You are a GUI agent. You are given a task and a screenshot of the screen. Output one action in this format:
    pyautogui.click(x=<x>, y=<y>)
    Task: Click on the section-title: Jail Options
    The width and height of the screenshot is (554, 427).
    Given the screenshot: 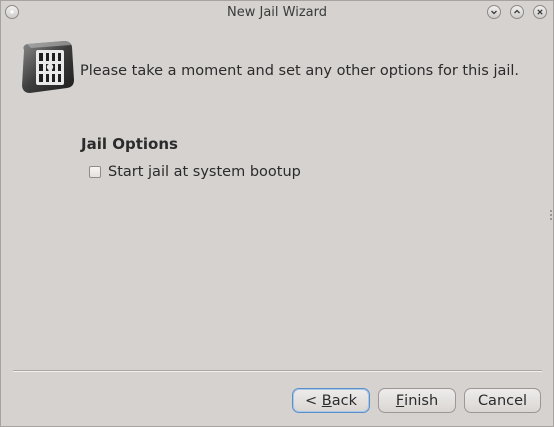 What is the action you would take?
    pyautogui.click(x=129, y=144)
    